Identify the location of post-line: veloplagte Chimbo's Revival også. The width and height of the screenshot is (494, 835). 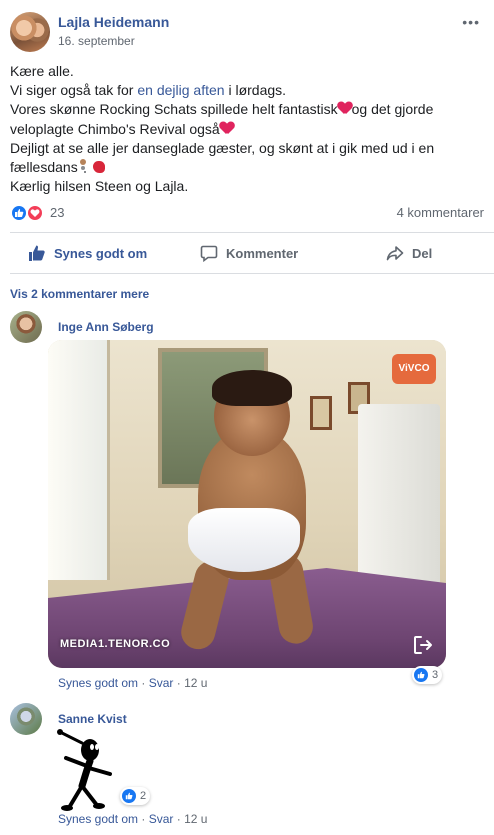
(247, 129).